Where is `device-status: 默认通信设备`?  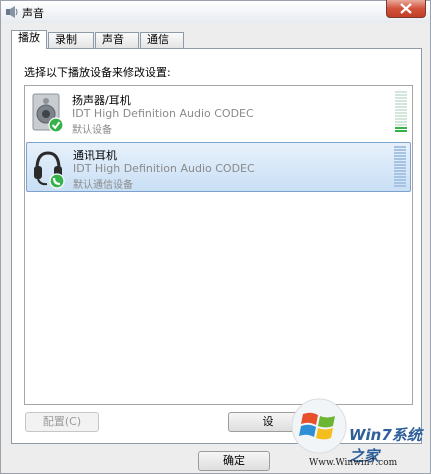
device-status: 默认通信设备 is located at coordinates (103, 185).